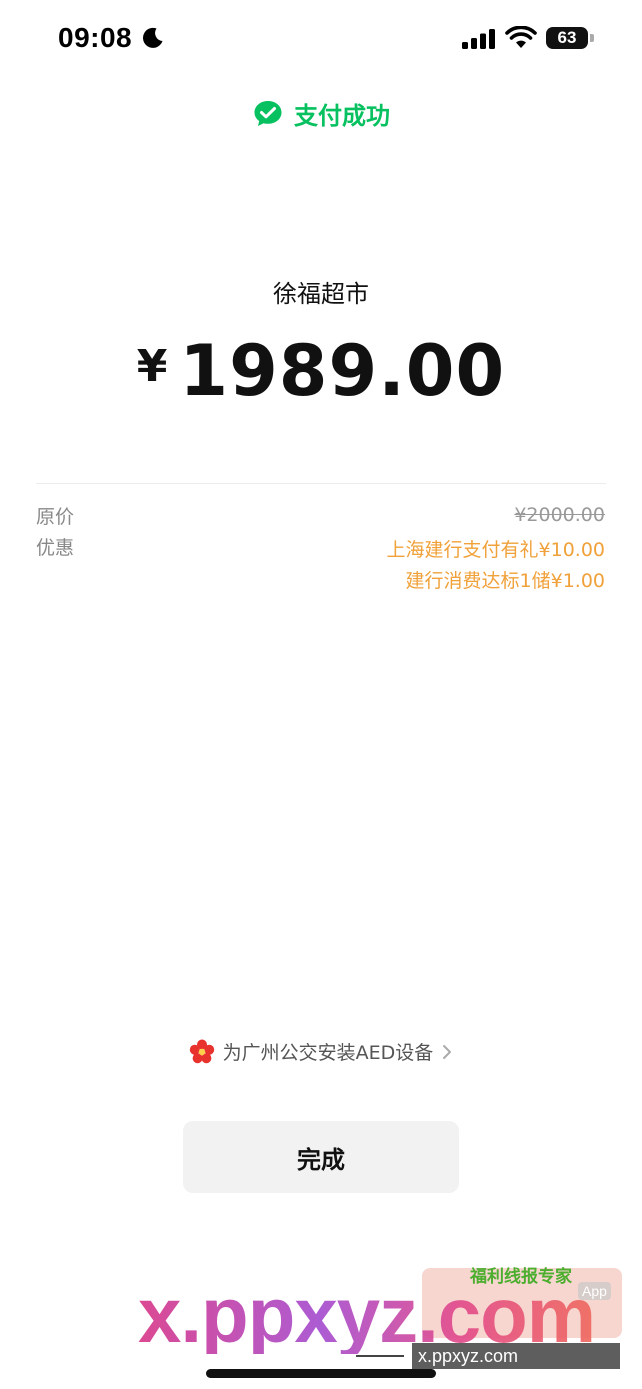  I want to click on status-time: 09:08, so click(95, 37).